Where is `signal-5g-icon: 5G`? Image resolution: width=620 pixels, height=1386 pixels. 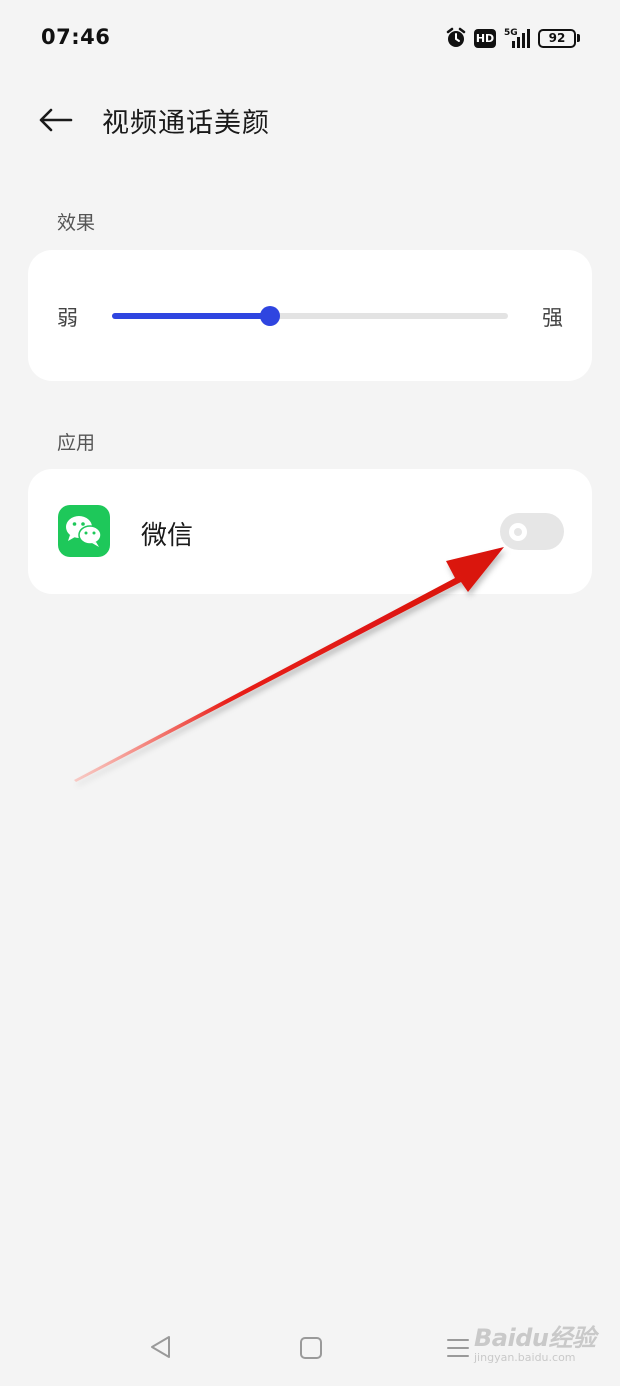 signal-5g-icon: 5G is located at coordinates (517, 38).